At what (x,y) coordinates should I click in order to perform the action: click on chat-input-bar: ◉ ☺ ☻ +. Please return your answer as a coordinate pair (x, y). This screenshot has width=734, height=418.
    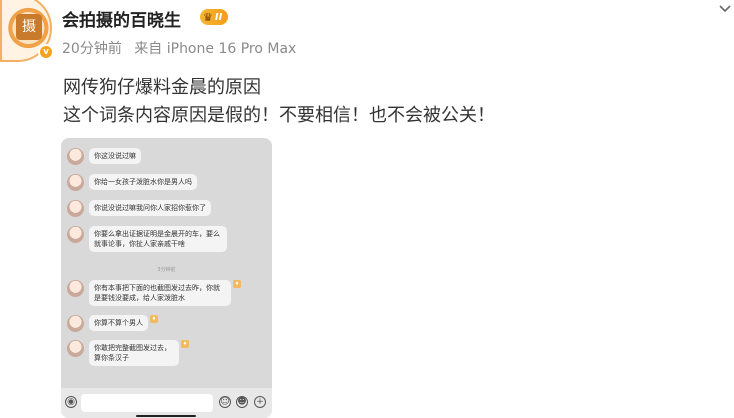
    Looking at the image, I should click on (166, 403).